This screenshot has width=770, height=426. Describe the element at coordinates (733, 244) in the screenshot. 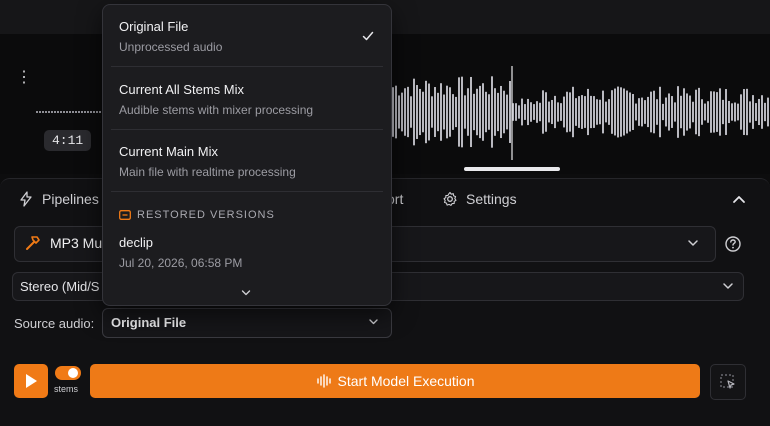

I see `help-icon` at that location.